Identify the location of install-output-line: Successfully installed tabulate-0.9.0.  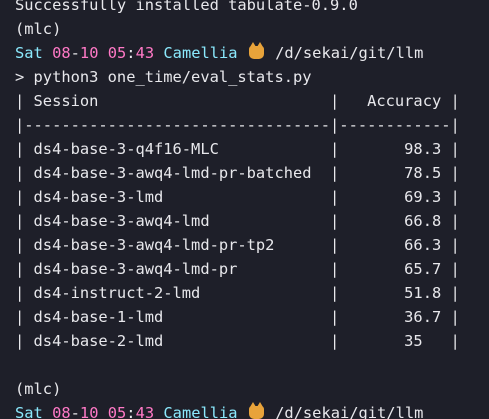
(186, 7).